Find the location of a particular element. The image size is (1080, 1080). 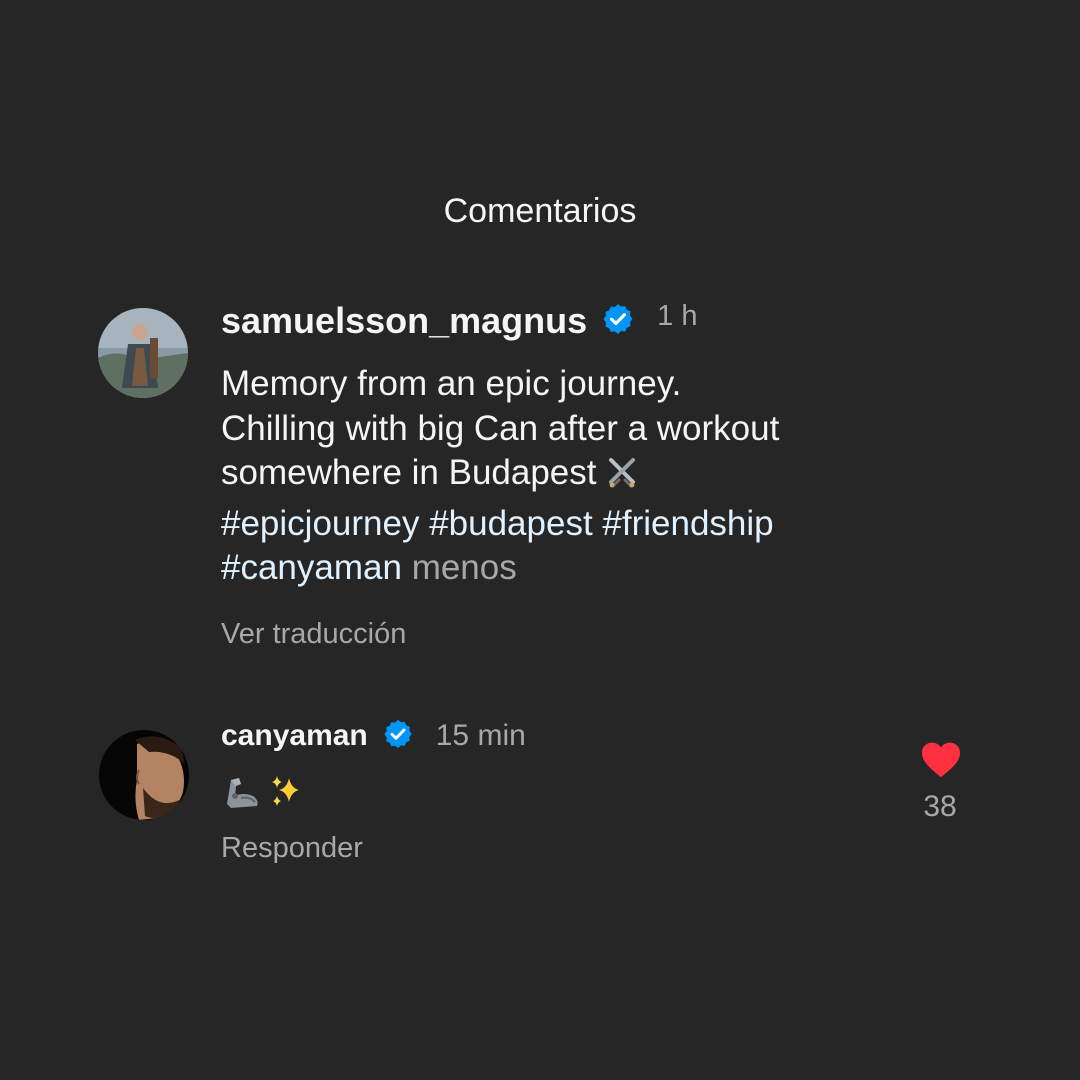

caption-line: somewhere in Budapest is located at coordinates (571, 476).